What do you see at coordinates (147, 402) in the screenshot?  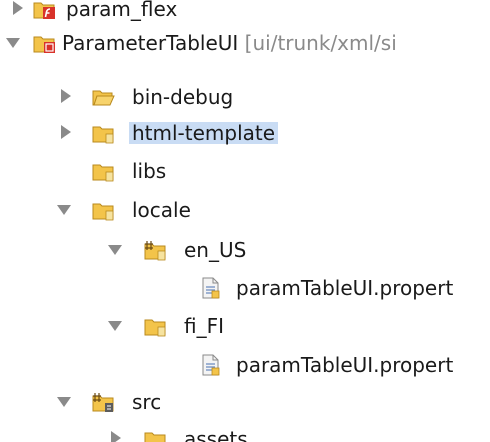 I see `tree-item-label: src` at bounding box center [147, 402].